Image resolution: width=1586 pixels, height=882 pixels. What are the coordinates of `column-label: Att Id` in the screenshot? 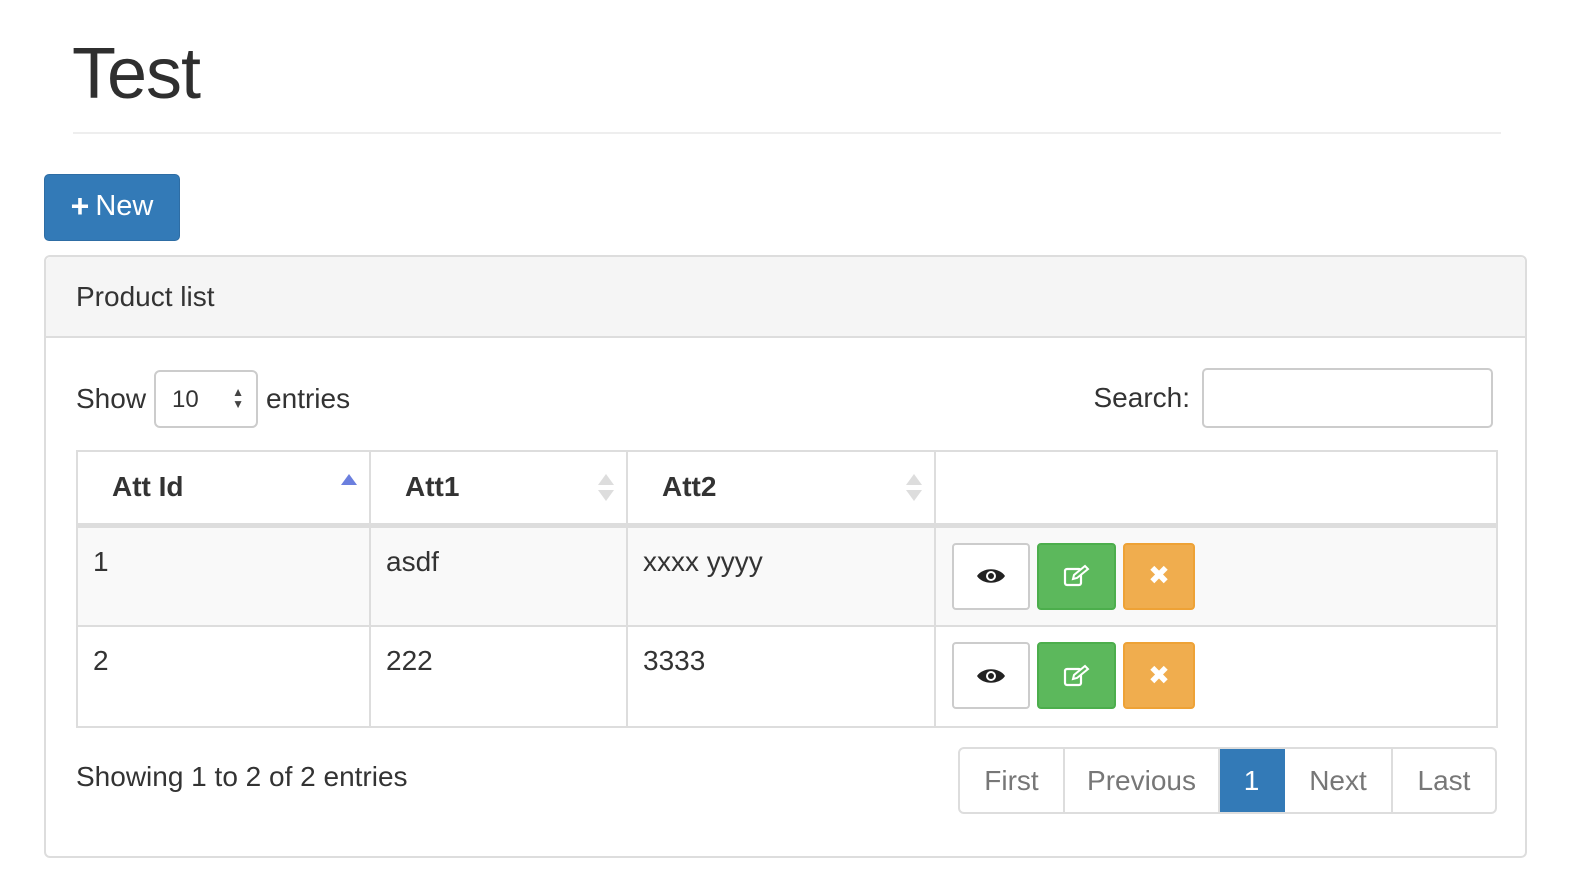 It's located at (148, 487).